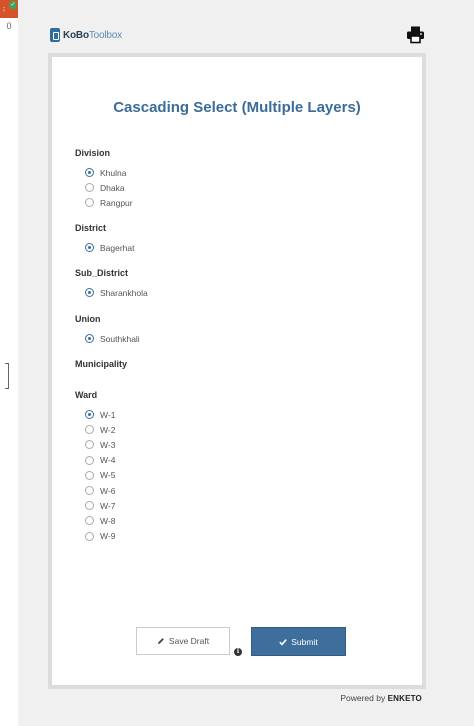  Describe the element at coordinates (283, 642) in the screenshot. I see `checkmark-icon` at that location.